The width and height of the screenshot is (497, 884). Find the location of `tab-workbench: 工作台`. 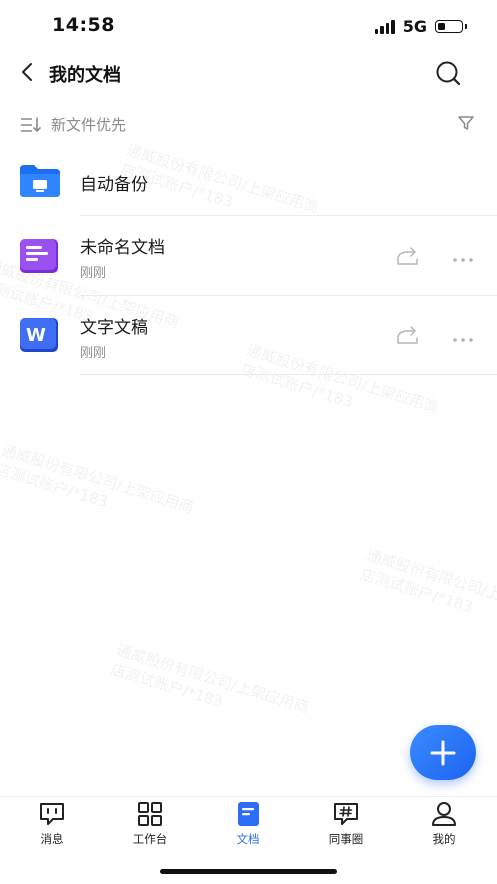

tab-workbench: 工作台 is located at coordinates (150, 824).